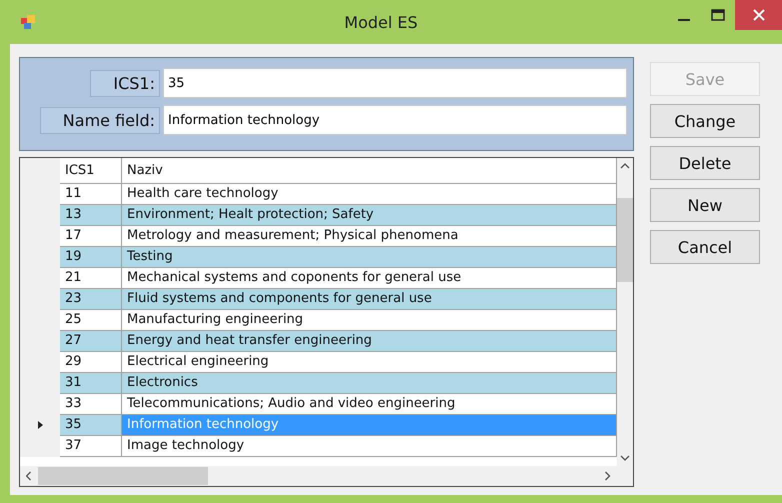 Image resolution: width=782 pixels, height=503 pixels. What do you see at coordinates (91, 320) in the screenshot?
I see `table-cell: 25` at bounding box center [91, 320].